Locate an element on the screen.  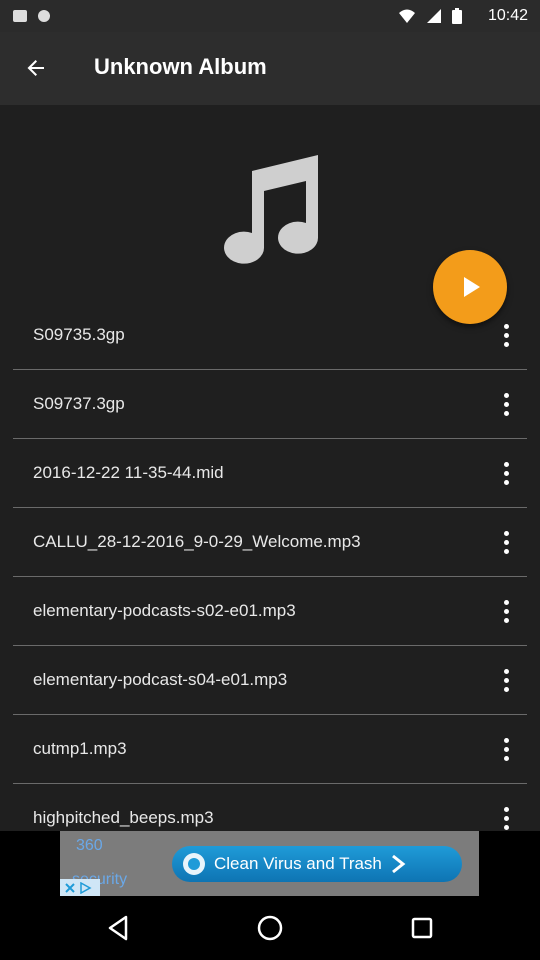
ad-button-label: Clean Virus and Trash is located at coordinates (298, 863).